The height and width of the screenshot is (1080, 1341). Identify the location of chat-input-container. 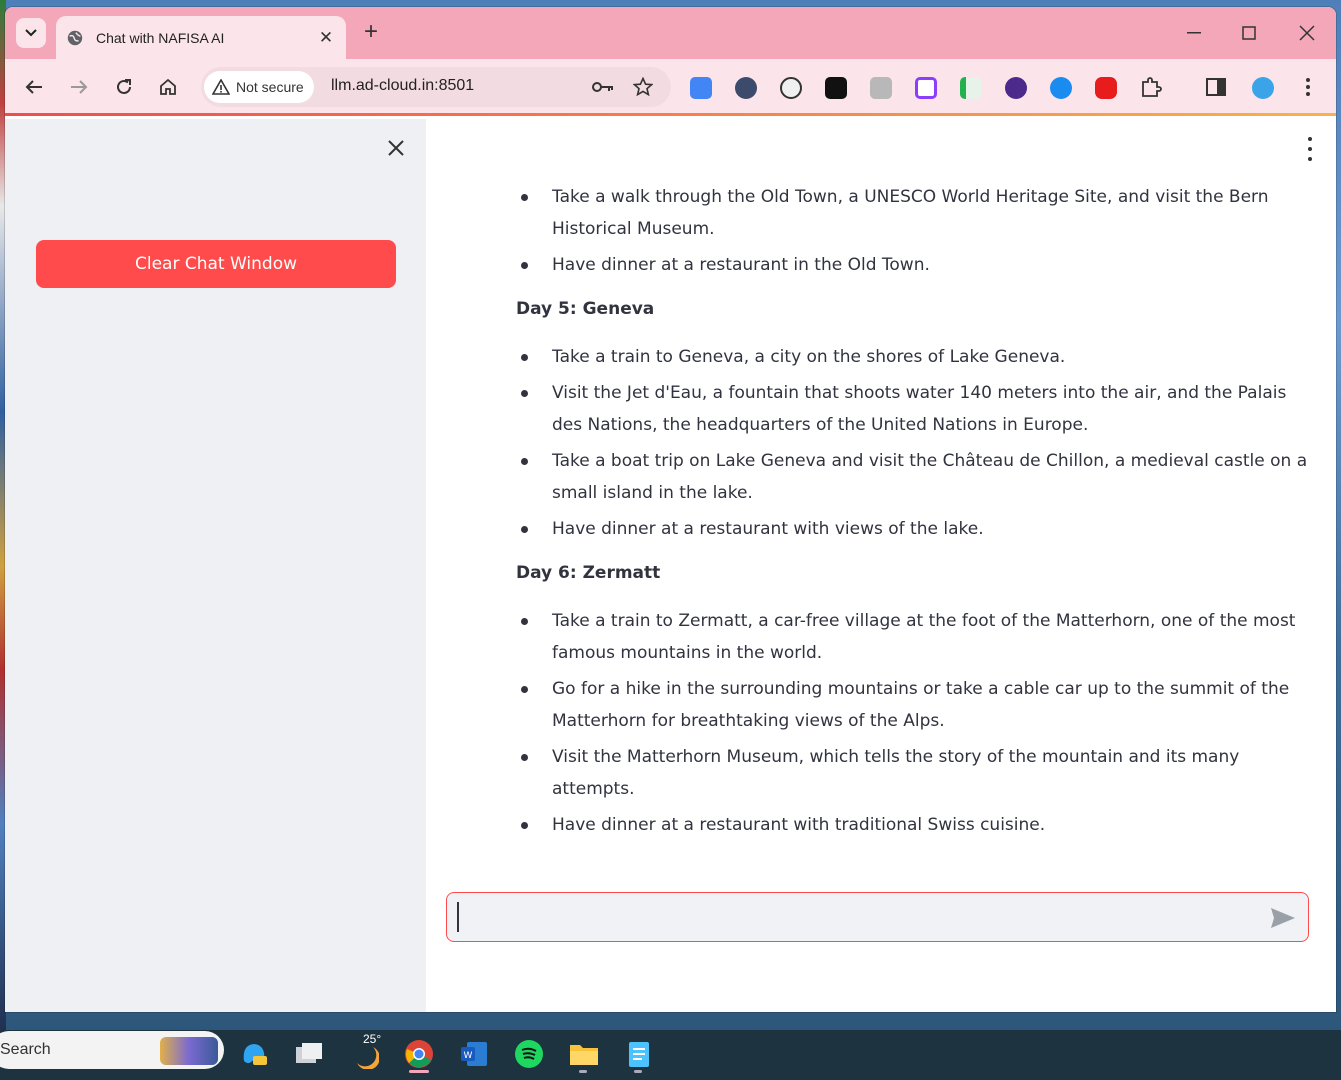
(877, 917).